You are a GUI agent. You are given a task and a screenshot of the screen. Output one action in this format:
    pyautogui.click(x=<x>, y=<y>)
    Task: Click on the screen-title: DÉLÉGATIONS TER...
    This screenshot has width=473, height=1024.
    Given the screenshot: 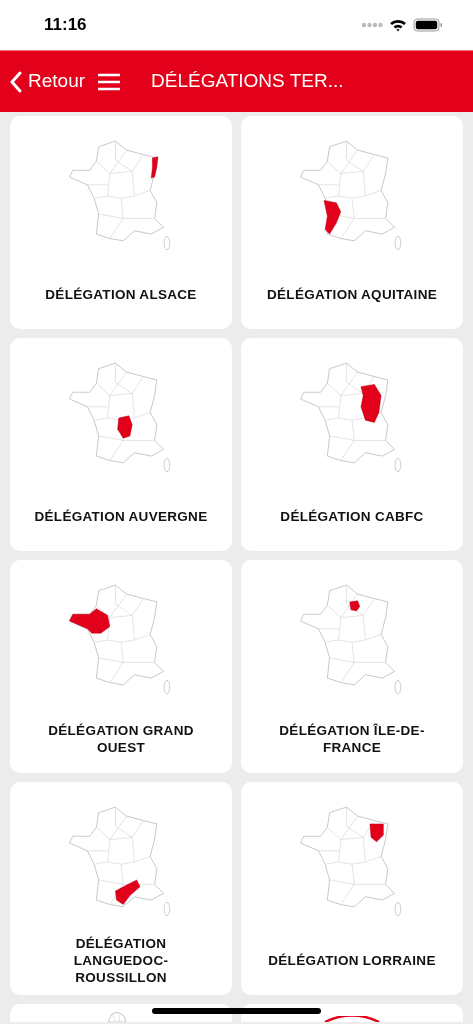 What is the action you would take?
    pyautogui.click(x=247, y=81)
    